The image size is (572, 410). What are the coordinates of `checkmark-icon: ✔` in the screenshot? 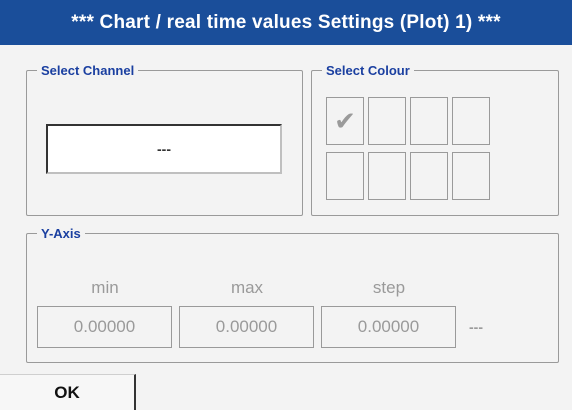 It's located at (345, 120).